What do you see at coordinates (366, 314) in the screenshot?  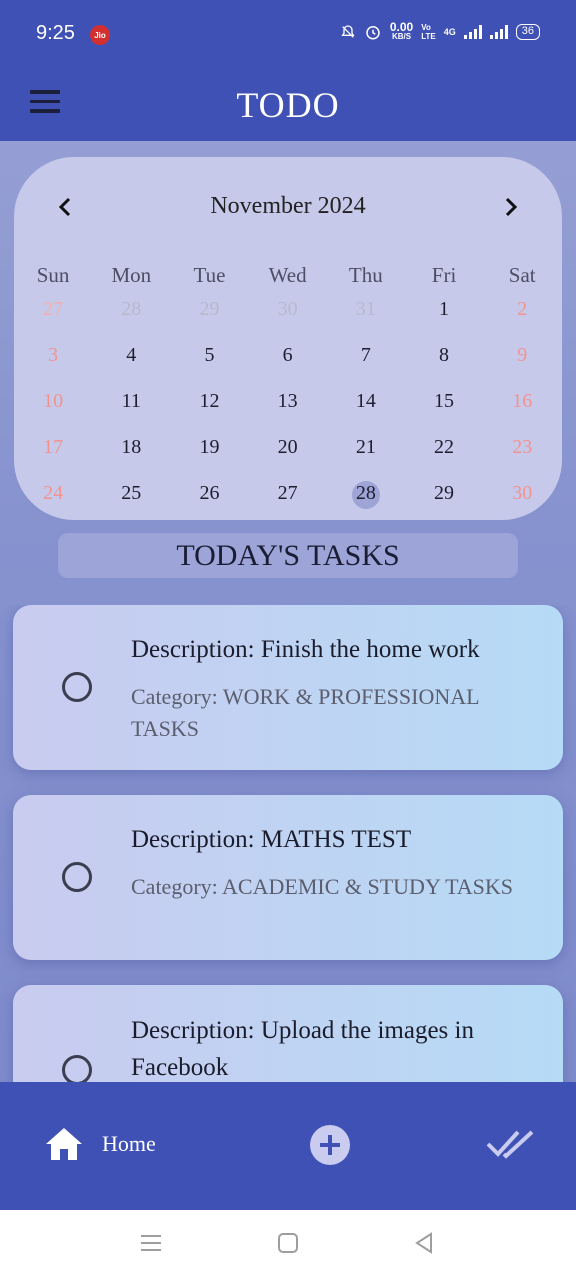 I see `calendar-day: 31` at bounding box center [366, 314].